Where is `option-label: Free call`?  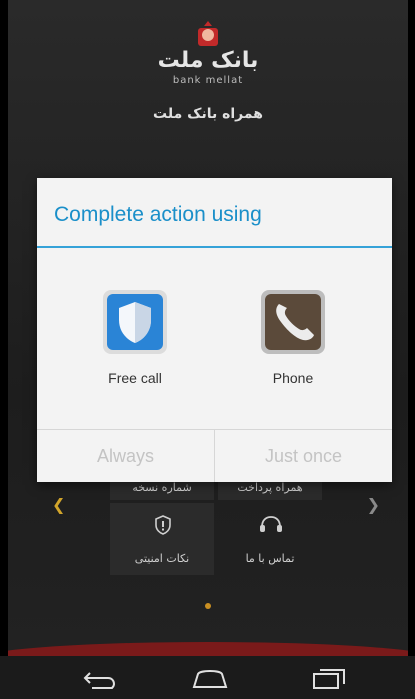
option-label: Free call is located at coordinates (135, 378).